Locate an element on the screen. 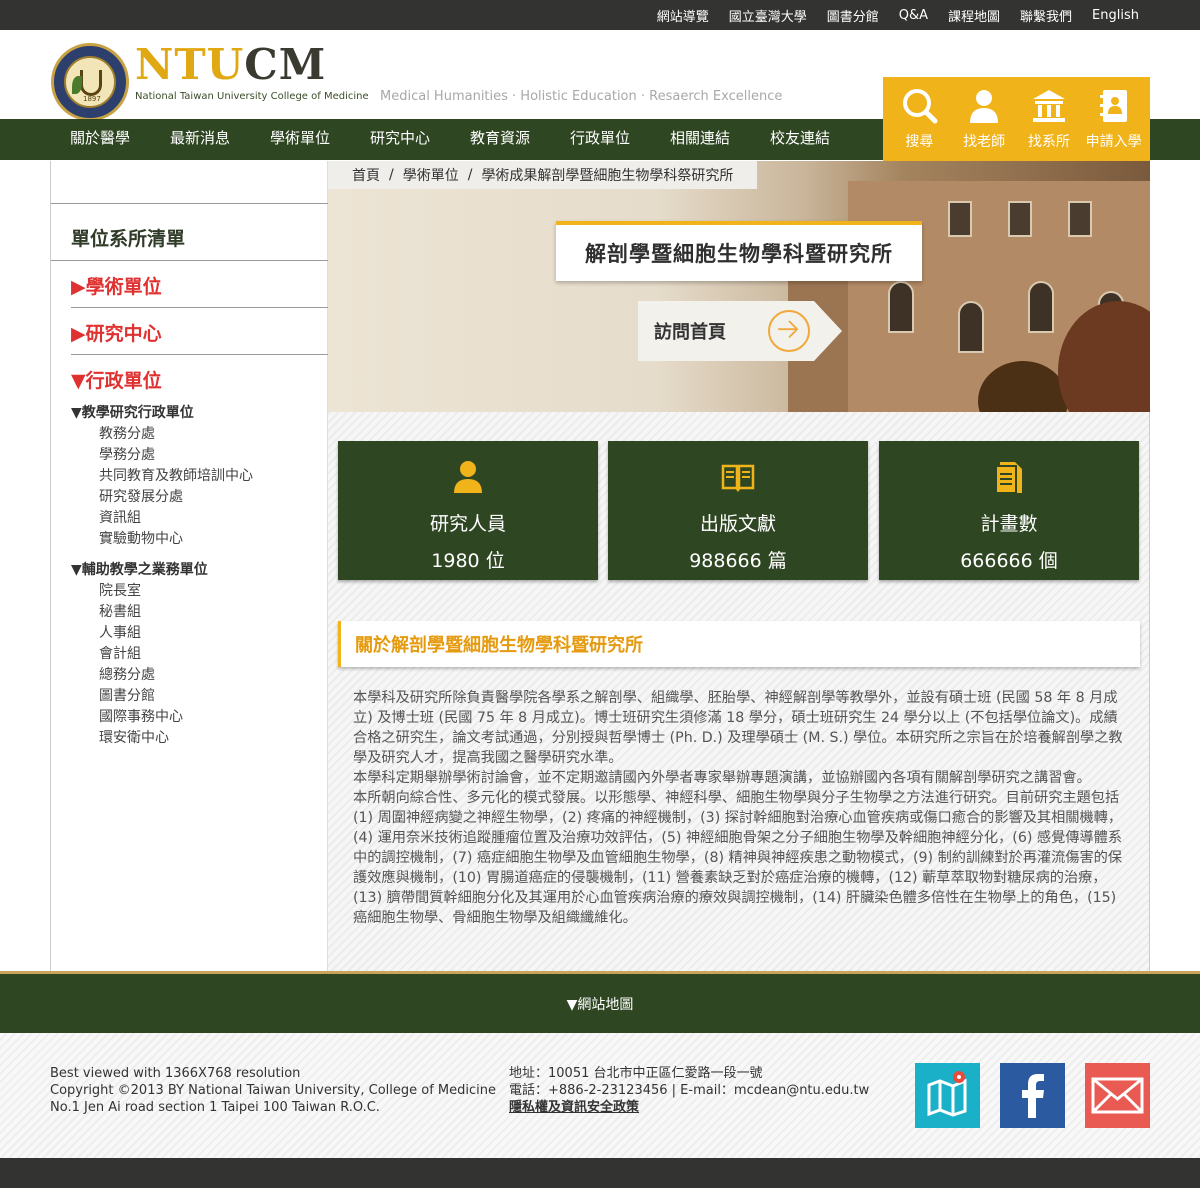 Image resolution: width=1200 pixels, height=1188 pixels. sitemap-toggle: ▼網站地圖 is located at coordinates (600, 1004).